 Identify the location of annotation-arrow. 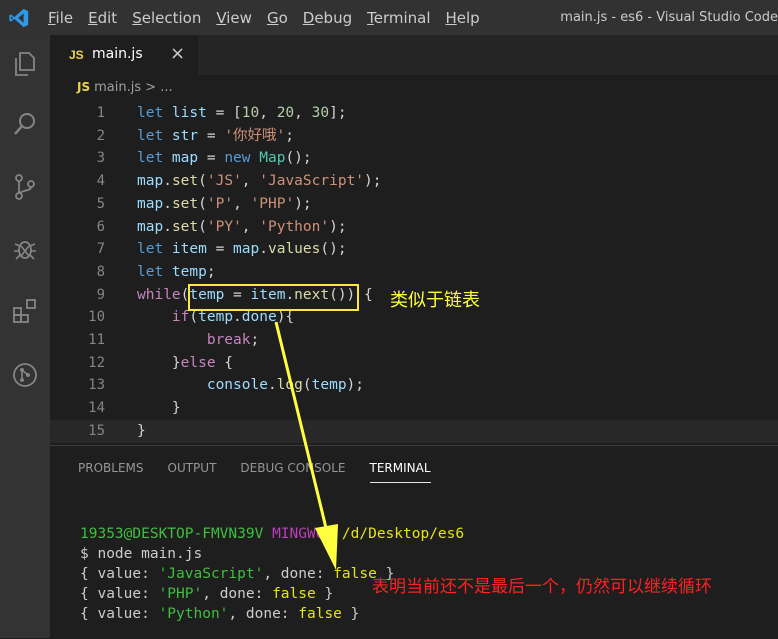
(306, 445).